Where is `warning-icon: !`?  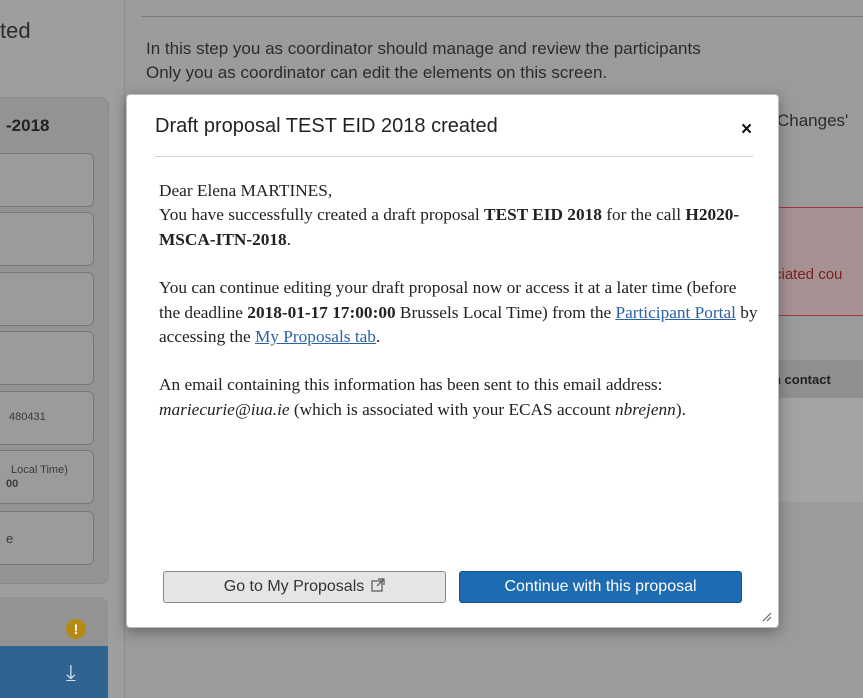 warning-icon: ! is located at coordinates (76, 629).